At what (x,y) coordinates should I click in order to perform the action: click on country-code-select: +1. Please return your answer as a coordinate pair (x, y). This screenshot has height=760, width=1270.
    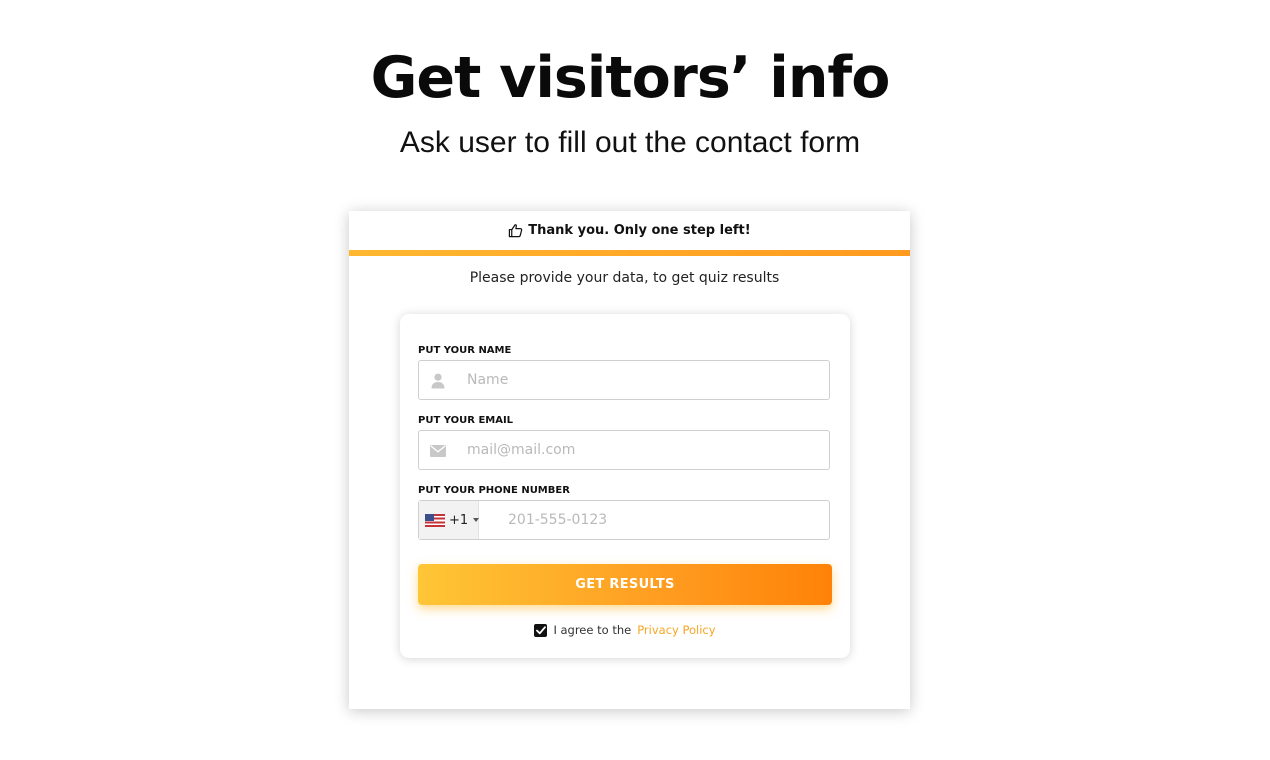
    Looking at the image, I should click on (449, 520).